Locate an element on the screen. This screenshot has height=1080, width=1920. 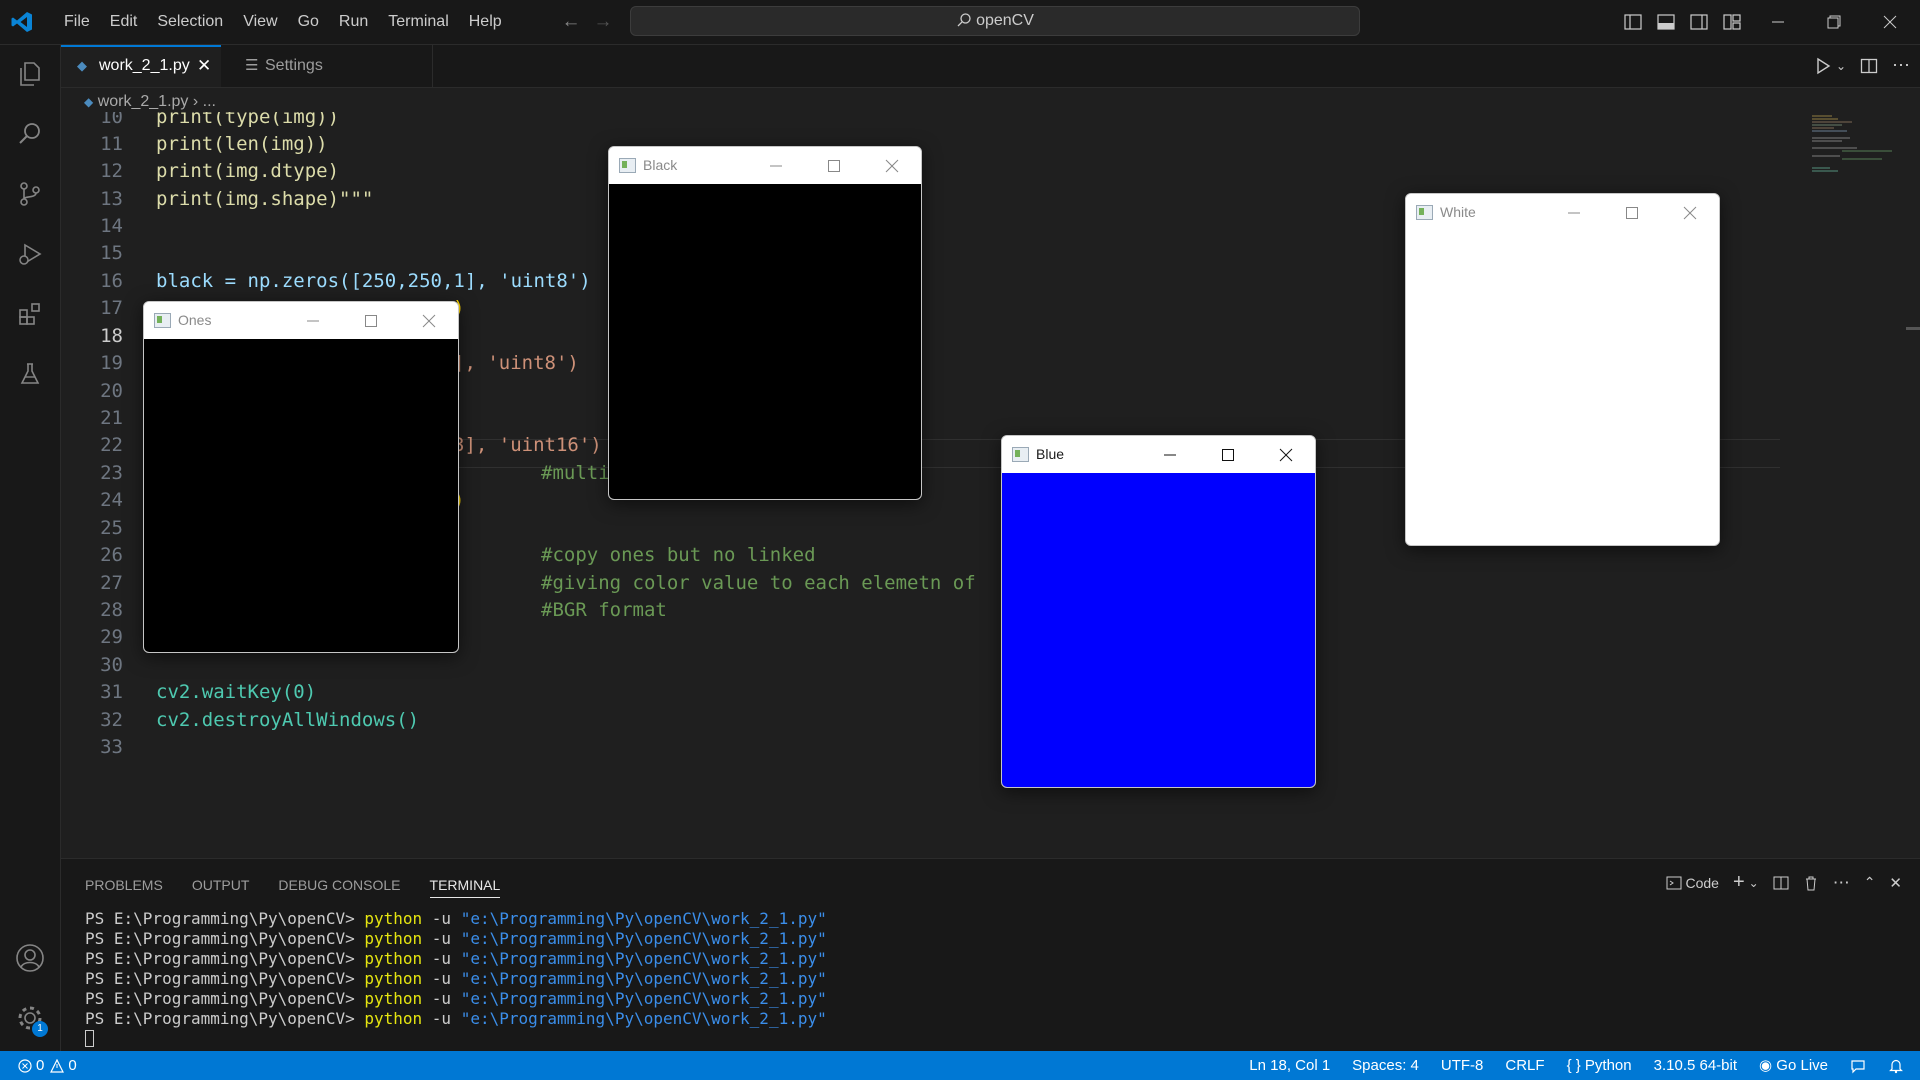
minimap is located at coordinates (1857, 147).